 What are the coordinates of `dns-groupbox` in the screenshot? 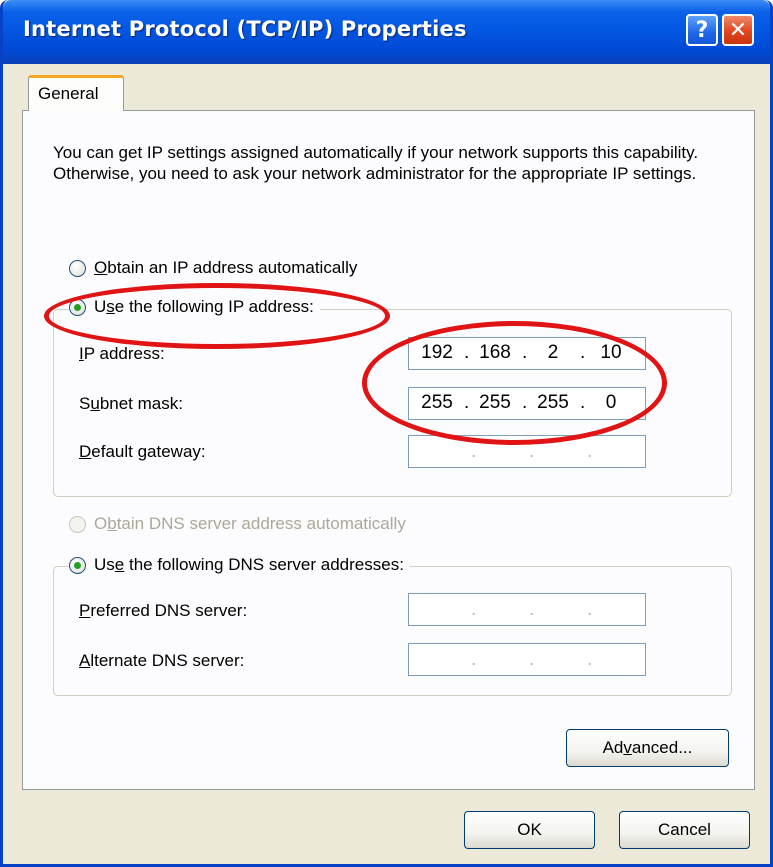 It's located at (392, 631).